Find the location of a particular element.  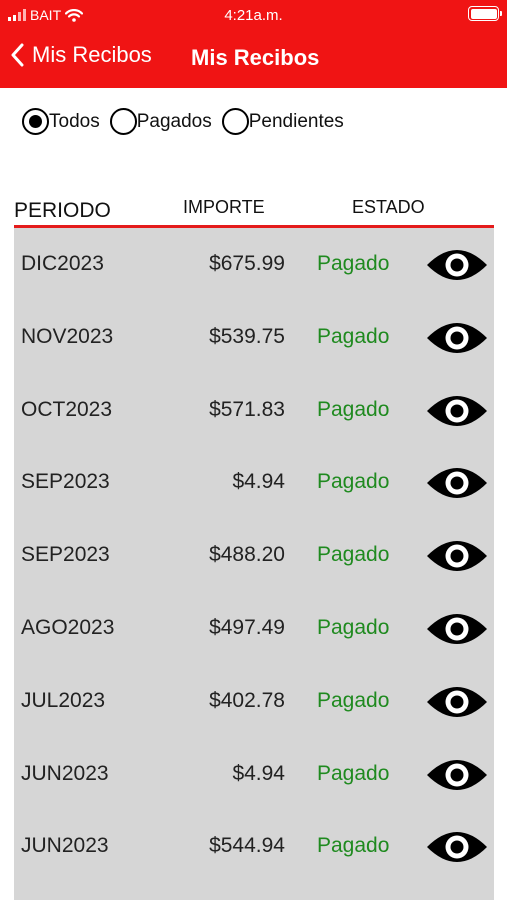

radio-pagados is located at coordinates (123, 121).